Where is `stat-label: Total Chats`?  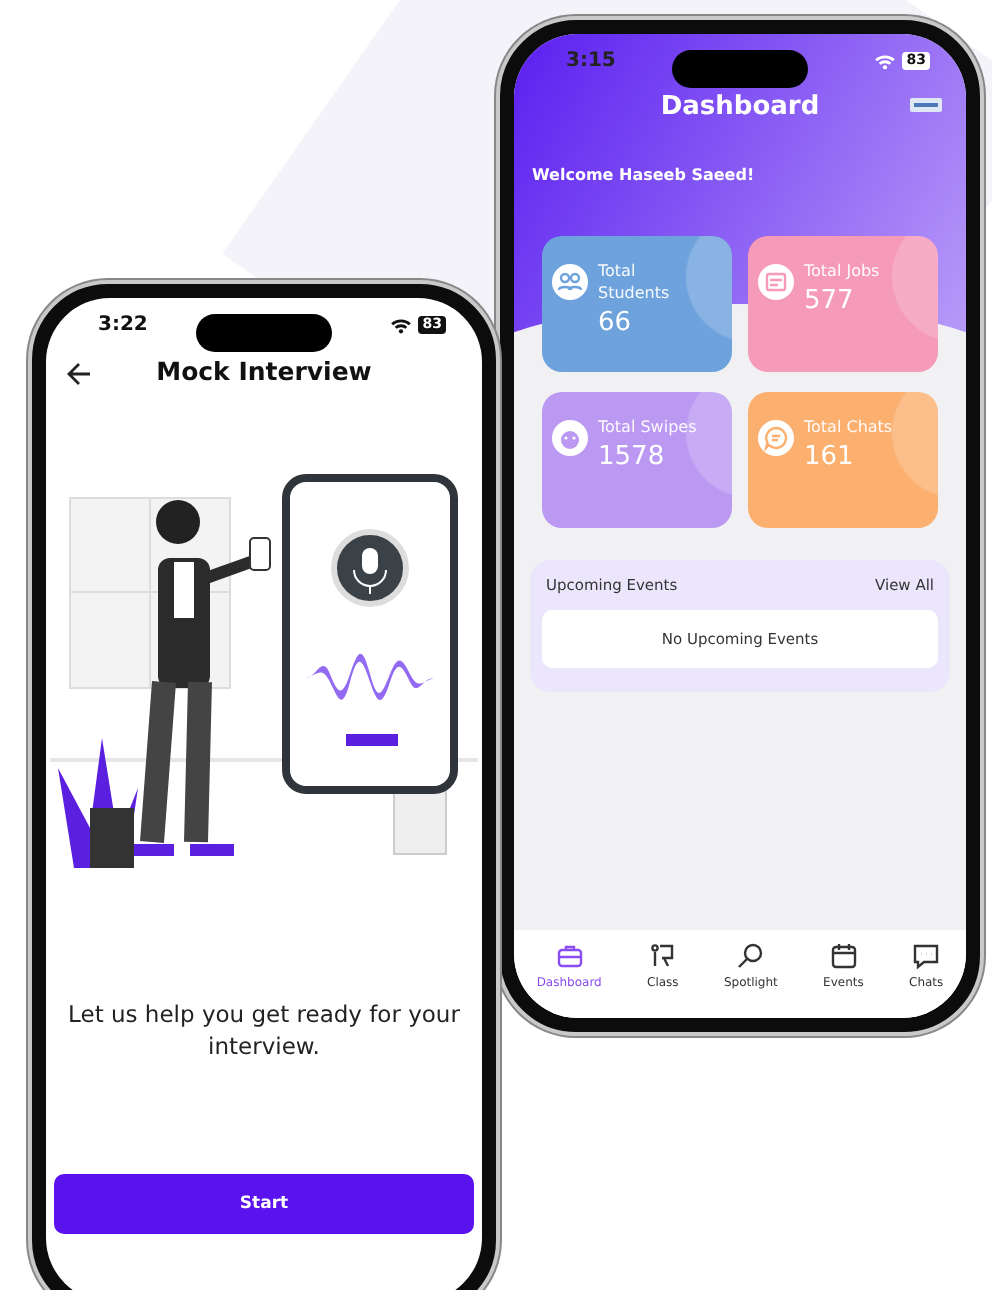
stat-label: Total Chats is located at coordinates (849, 427).